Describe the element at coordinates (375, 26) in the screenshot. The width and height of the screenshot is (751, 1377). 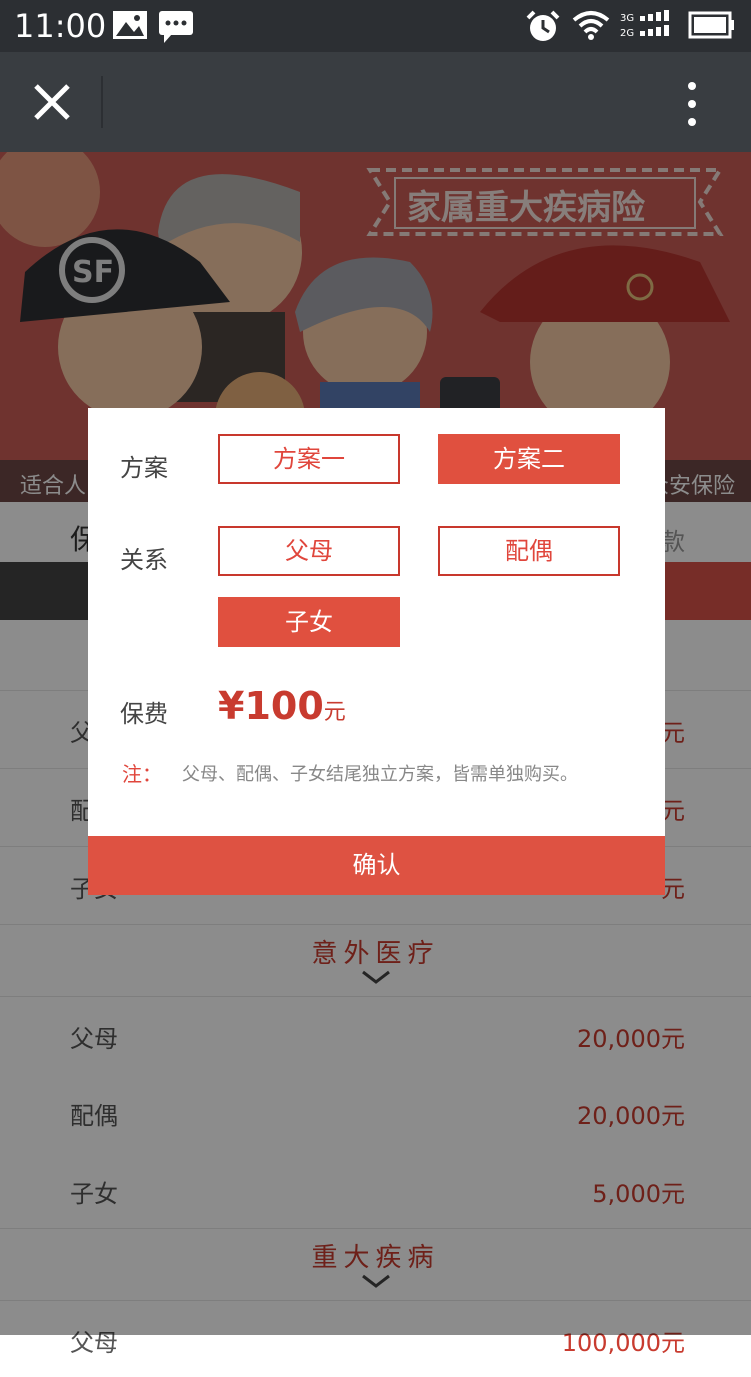
I see `status-bar: 11:00 3G 2G` at that location.